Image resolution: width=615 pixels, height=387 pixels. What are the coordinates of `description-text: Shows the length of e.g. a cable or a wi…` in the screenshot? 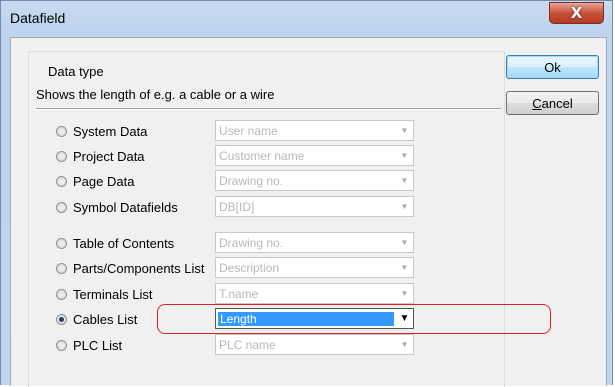 It's located at (155, 94).